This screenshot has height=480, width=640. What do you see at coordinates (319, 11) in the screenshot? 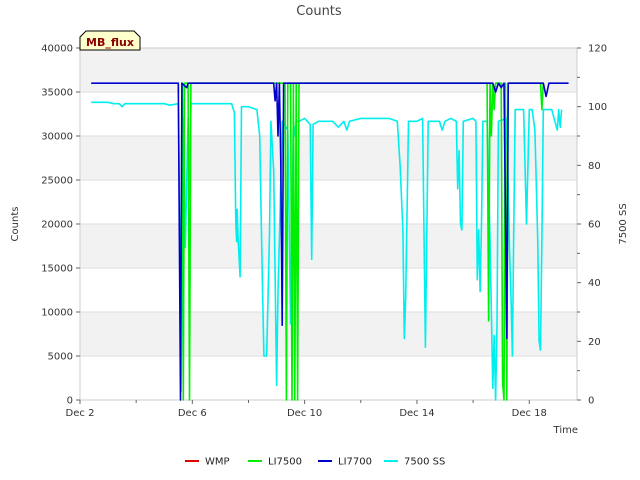
I see `chart-title: Counts` at bounding box center [319, 11].